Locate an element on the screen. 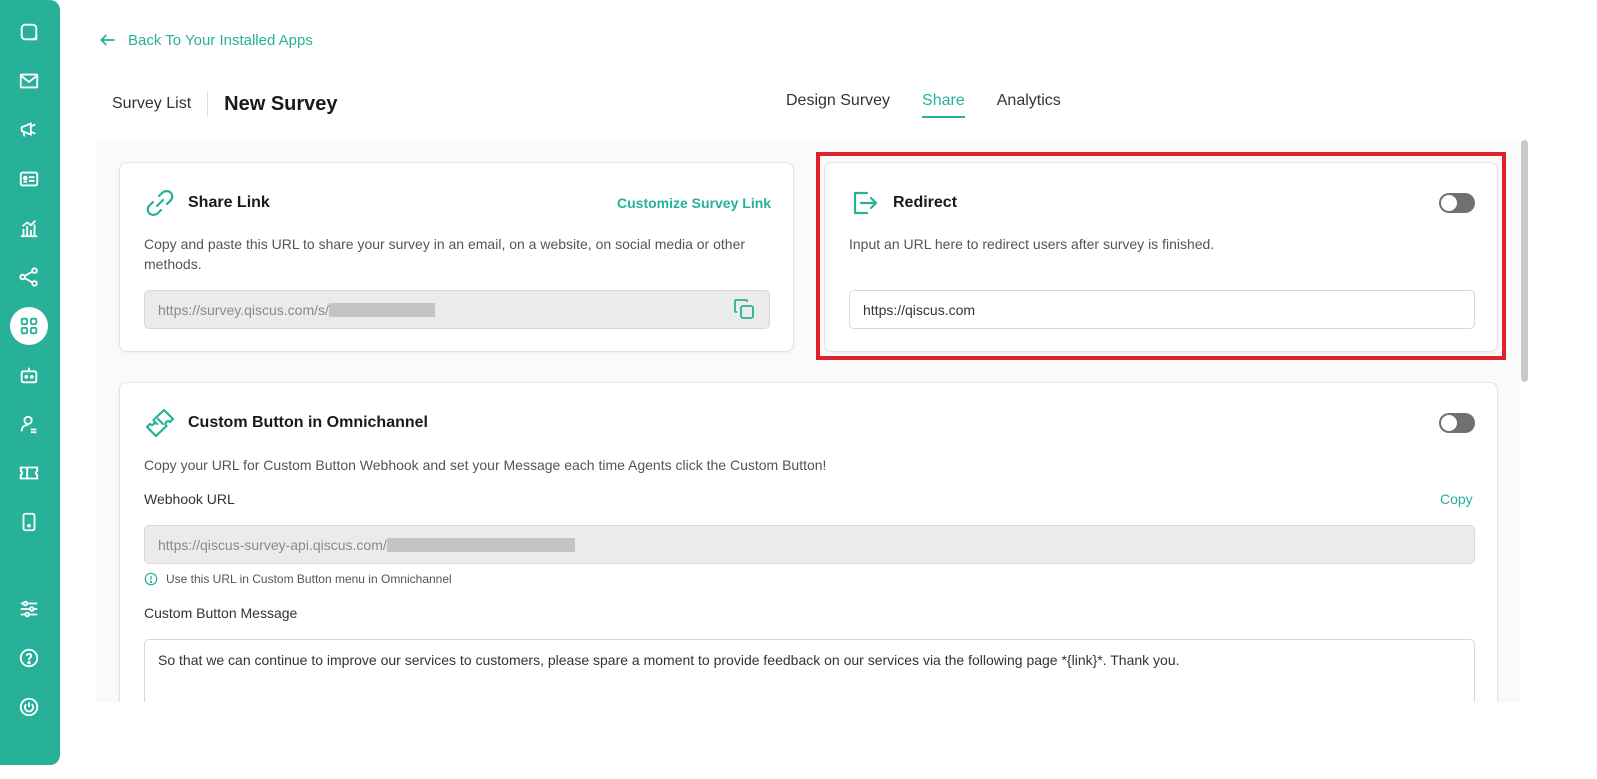 This screenshot has height=779, width=1597. scrollbar-thumb is located at coordinates (1524, 261).